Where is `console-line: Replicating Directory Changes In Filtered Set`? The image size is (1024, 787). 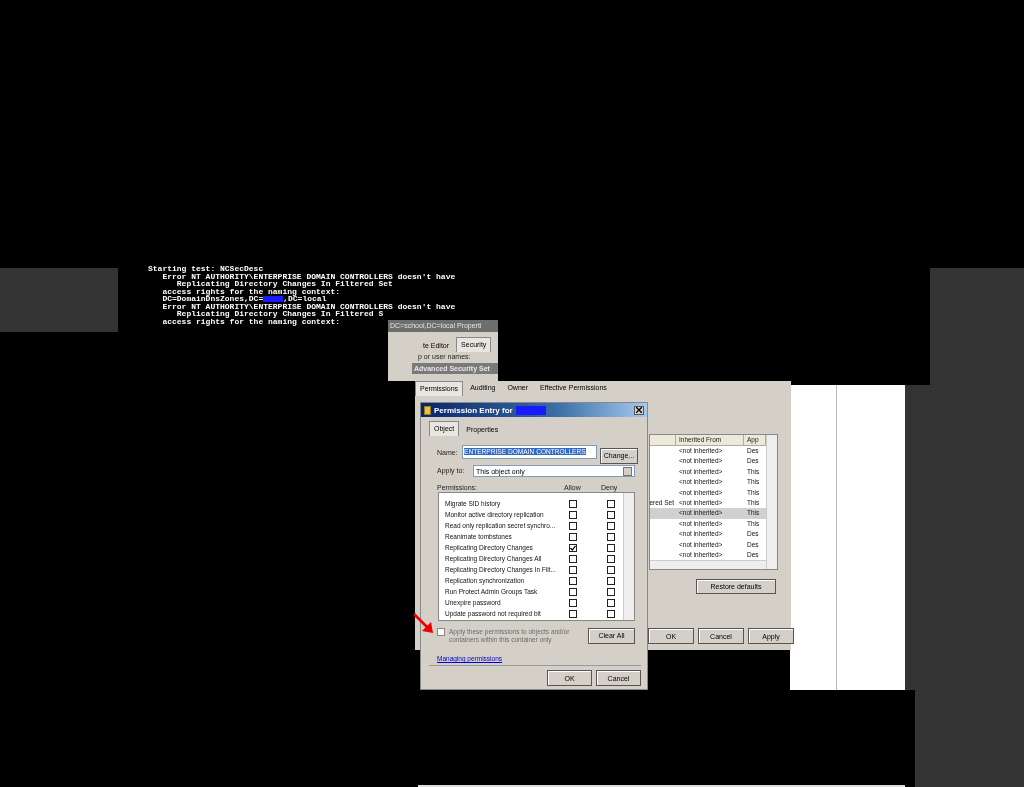 console-line: Replicating Directory Changes In Filtered Set is located at coordinates (284, 284).